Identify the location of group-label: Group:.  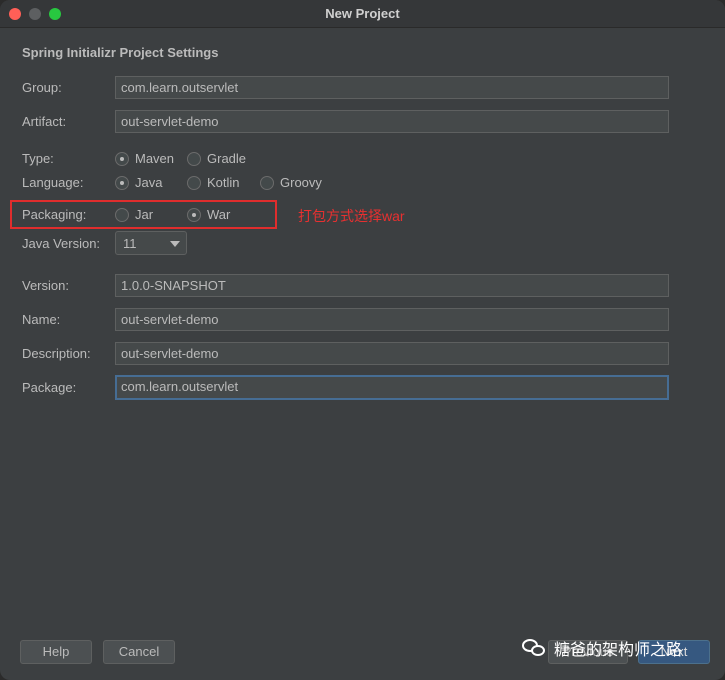
(42, 87).